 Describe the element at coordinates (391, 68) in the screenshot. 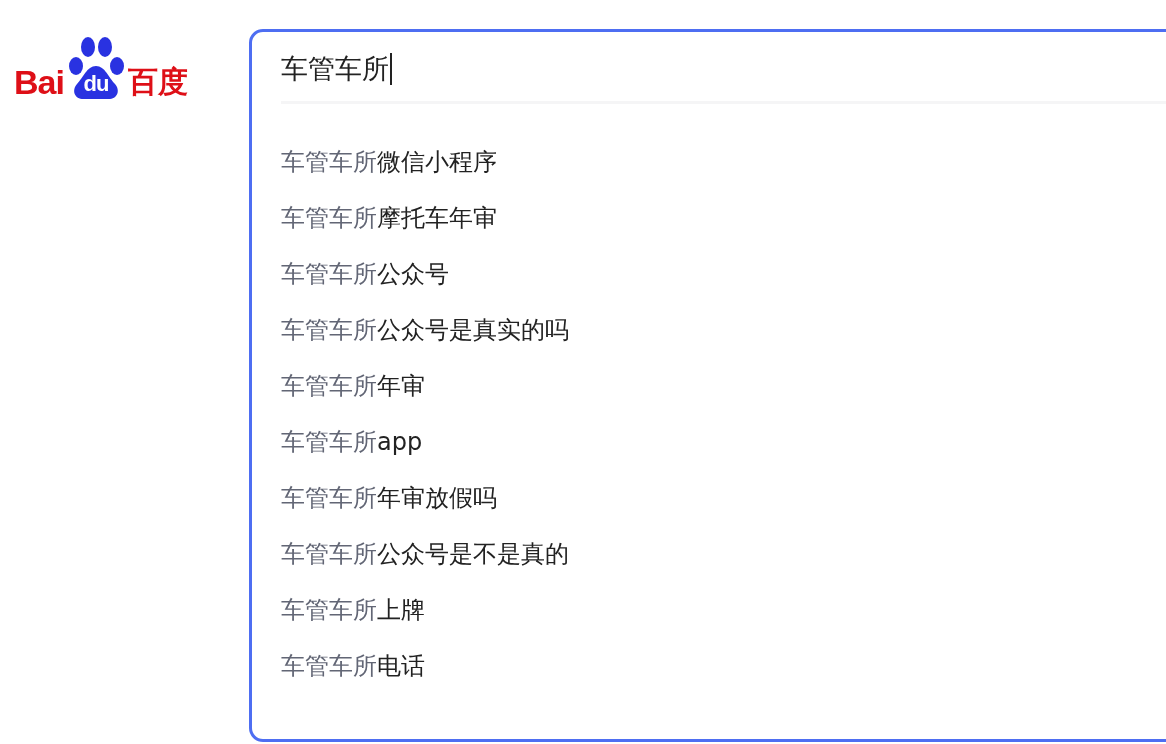

I see `text-cursor` at that location.